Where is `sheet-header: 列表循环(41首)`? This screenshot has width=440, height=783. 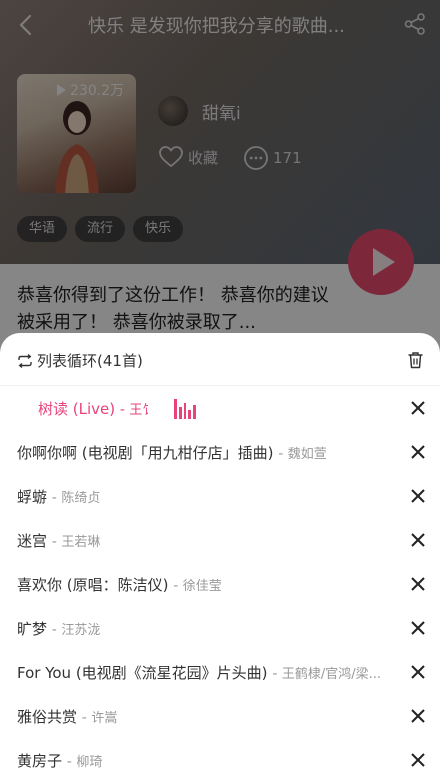 sheet-header: 列表循环(41首) is located at coordinates (220, 359).